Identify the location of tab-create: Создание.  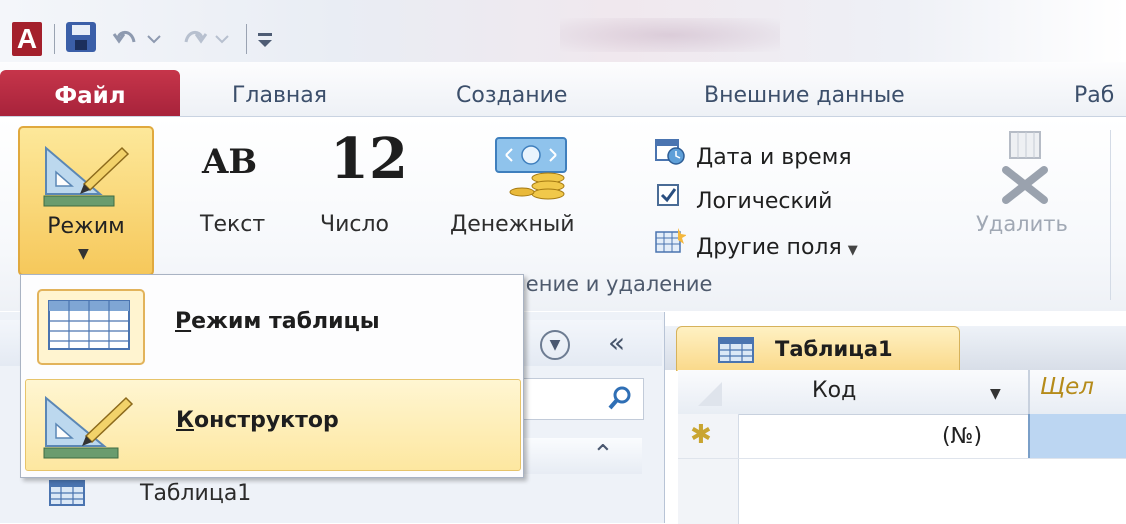
(511, 96).